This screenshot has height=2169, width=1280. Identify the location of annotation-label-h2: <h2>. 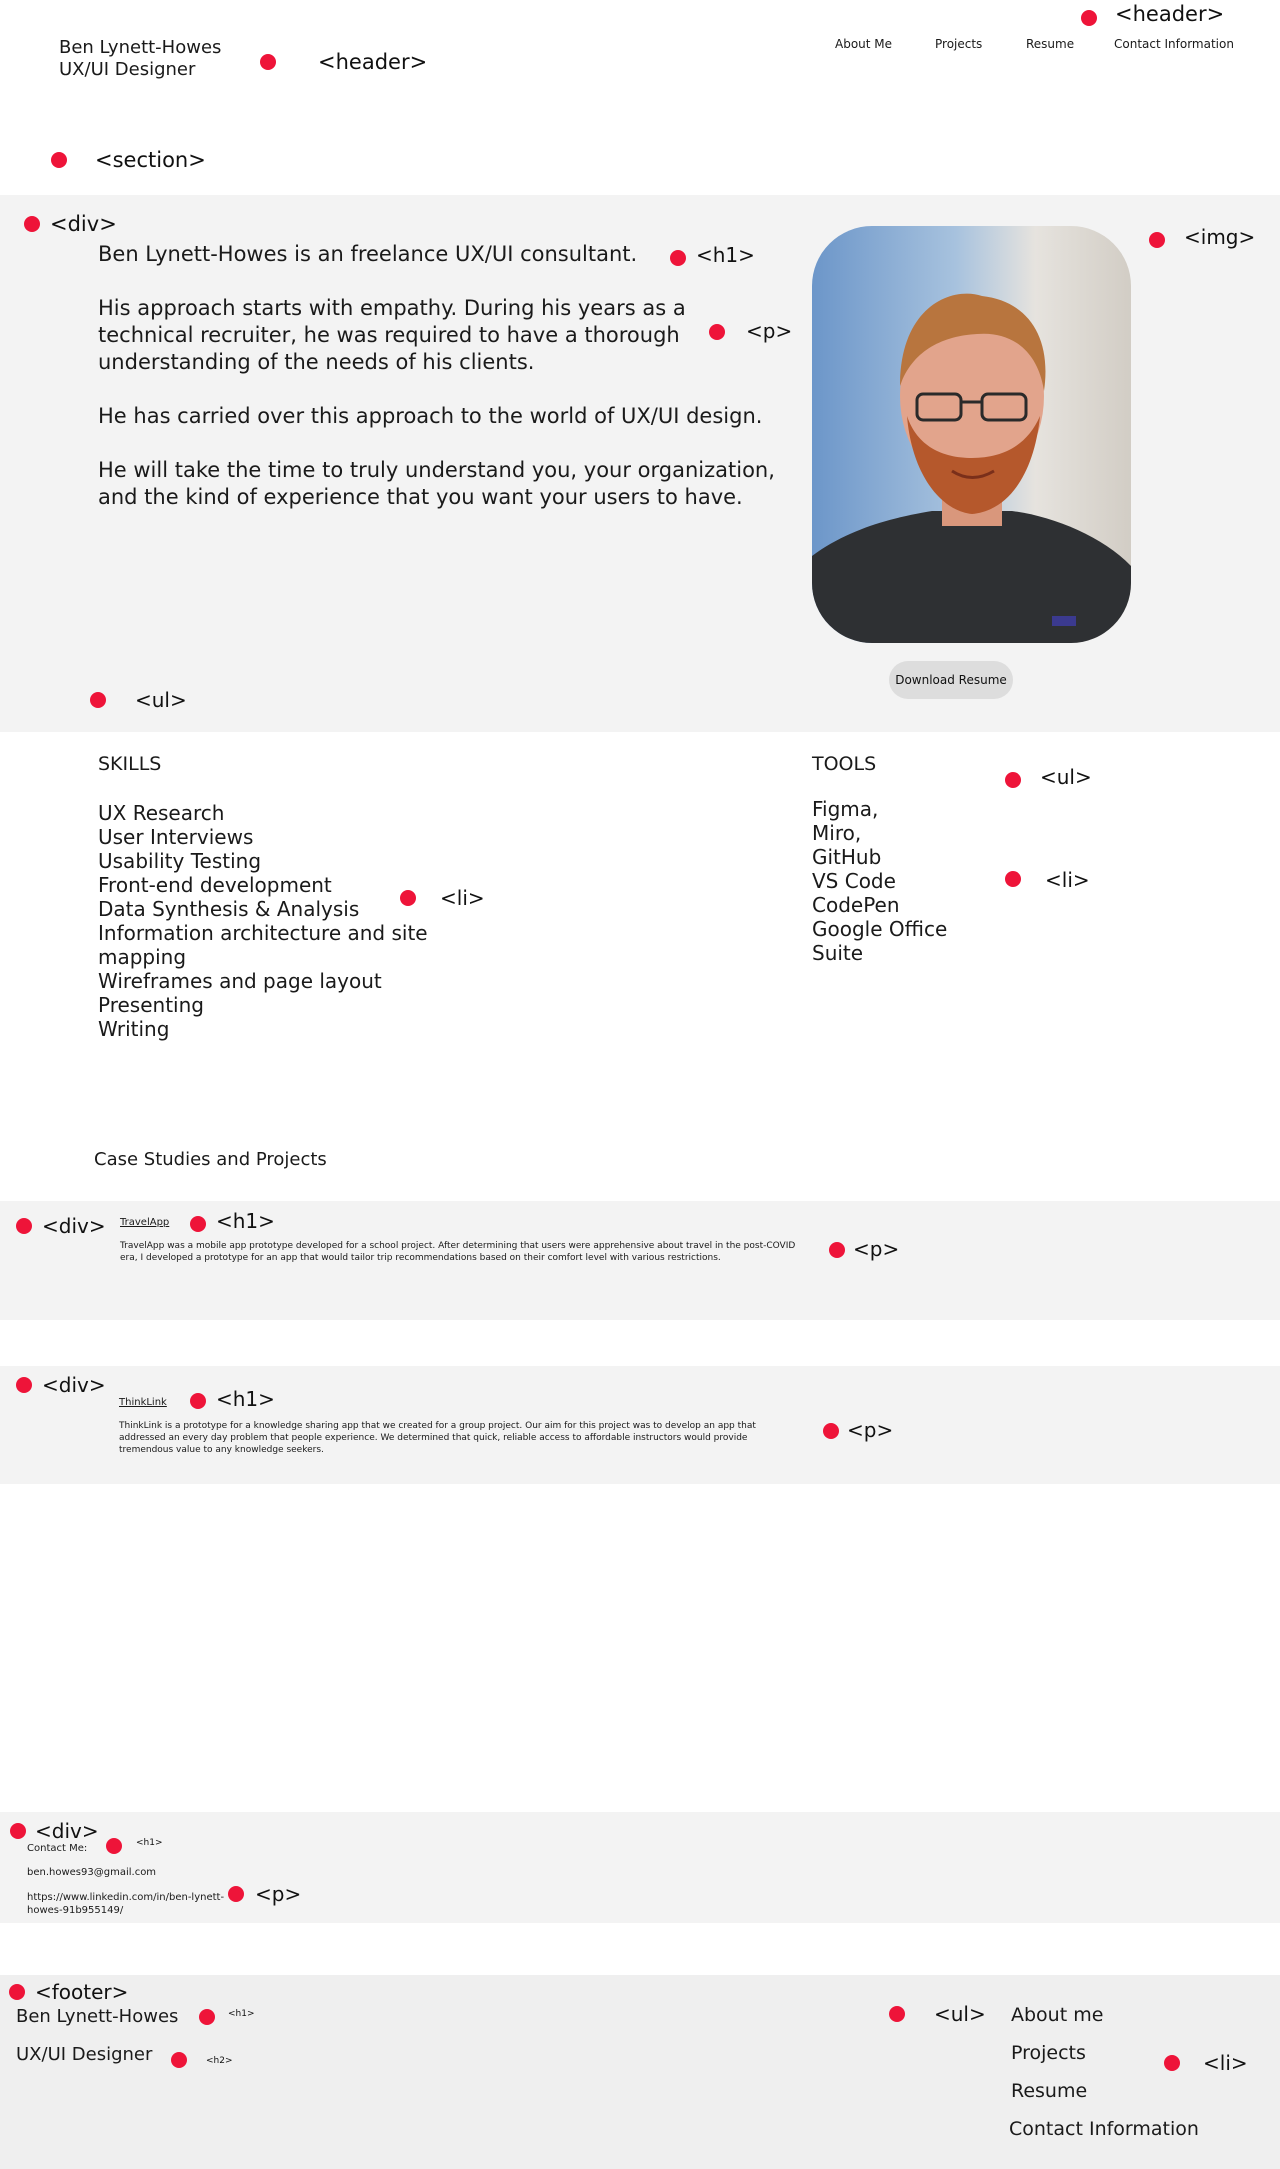
(219, 2061).